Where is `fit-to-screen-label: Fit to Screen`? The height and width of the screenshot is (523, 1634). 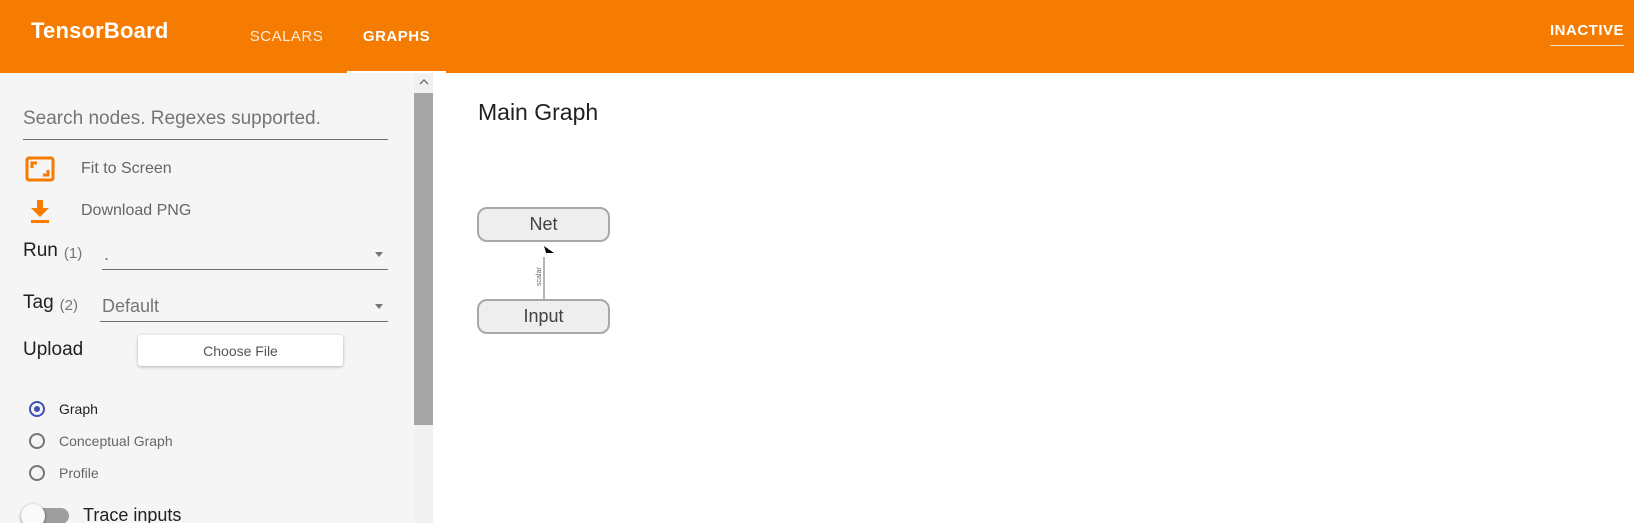
fit-to-screen-label: Fit to Screen is located at coordinates (126, 168).